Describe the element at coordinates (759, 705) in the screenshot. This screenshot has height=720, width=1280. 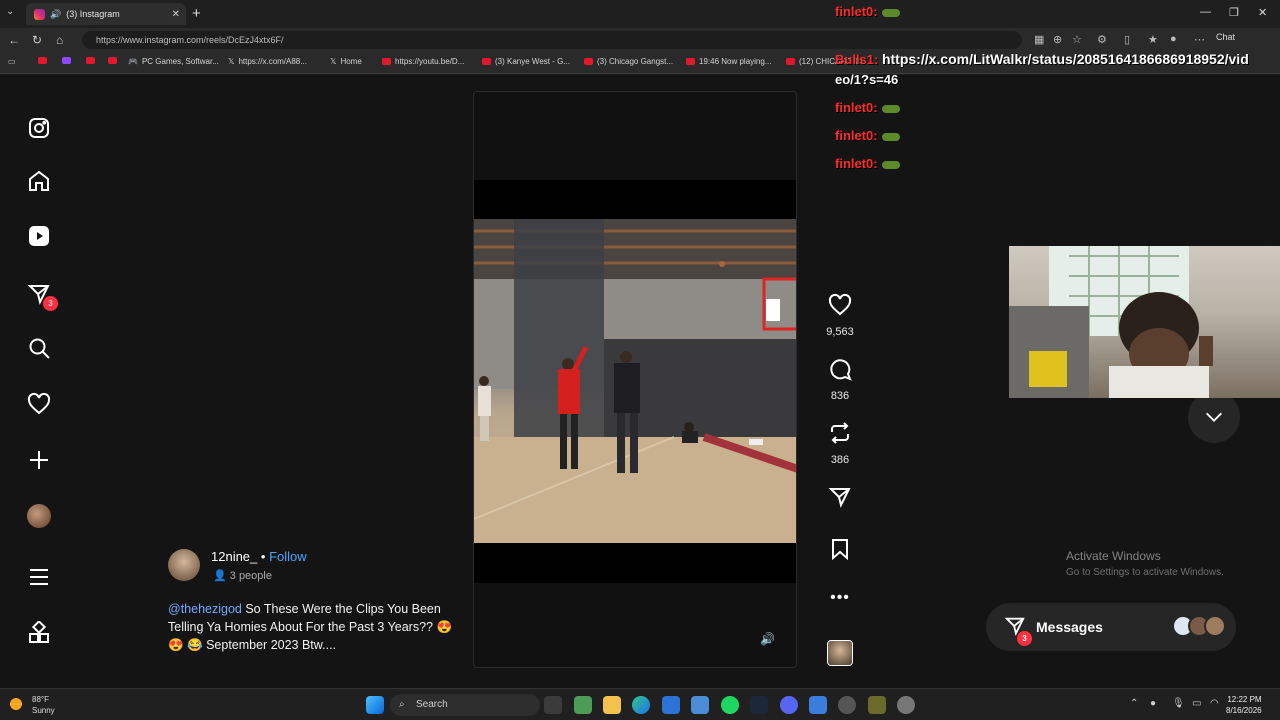
I see `steam-icon` at that location.